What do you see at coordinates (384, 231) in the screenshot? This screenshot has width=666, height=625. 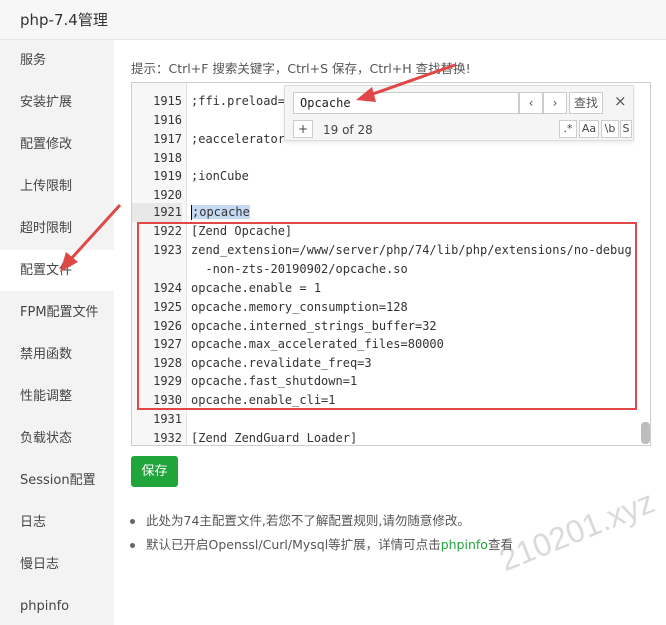 I see `editor-line: 1922 [Zend Opcache]` at bounding box center [384, 231].